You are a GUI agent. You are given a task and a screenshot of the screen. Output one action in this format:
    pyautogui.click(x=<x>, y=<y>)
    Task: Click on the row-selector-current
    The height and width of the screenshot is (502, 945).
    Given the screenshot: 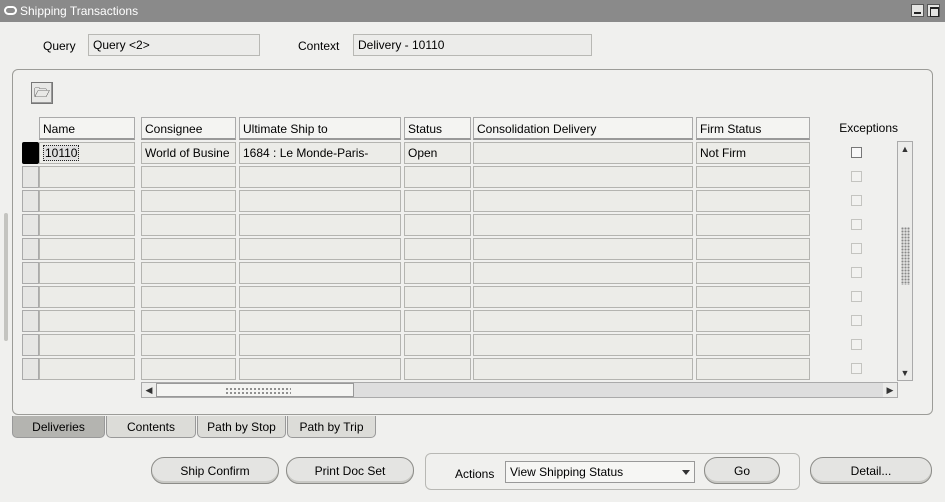 What is the action you would take?
    pyautogui.click(x=30, y=153)
    